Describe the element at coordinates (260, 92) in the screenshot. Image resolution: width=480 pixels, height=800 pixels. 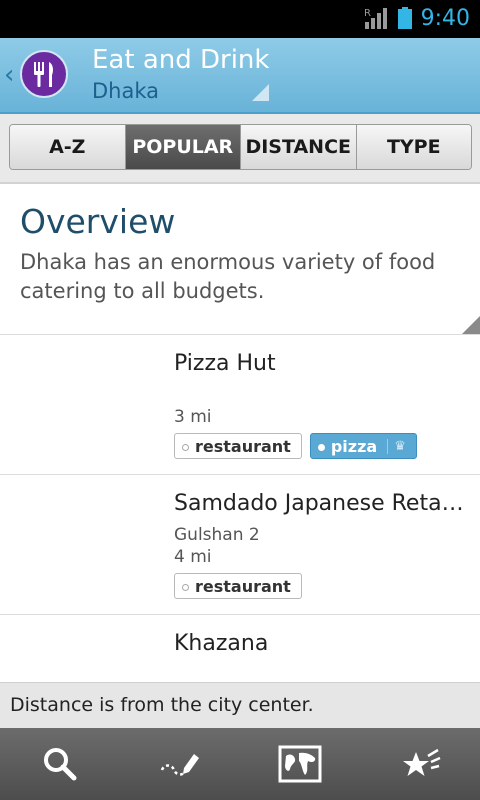
I see `dropdown-indicator-icon` at that location.